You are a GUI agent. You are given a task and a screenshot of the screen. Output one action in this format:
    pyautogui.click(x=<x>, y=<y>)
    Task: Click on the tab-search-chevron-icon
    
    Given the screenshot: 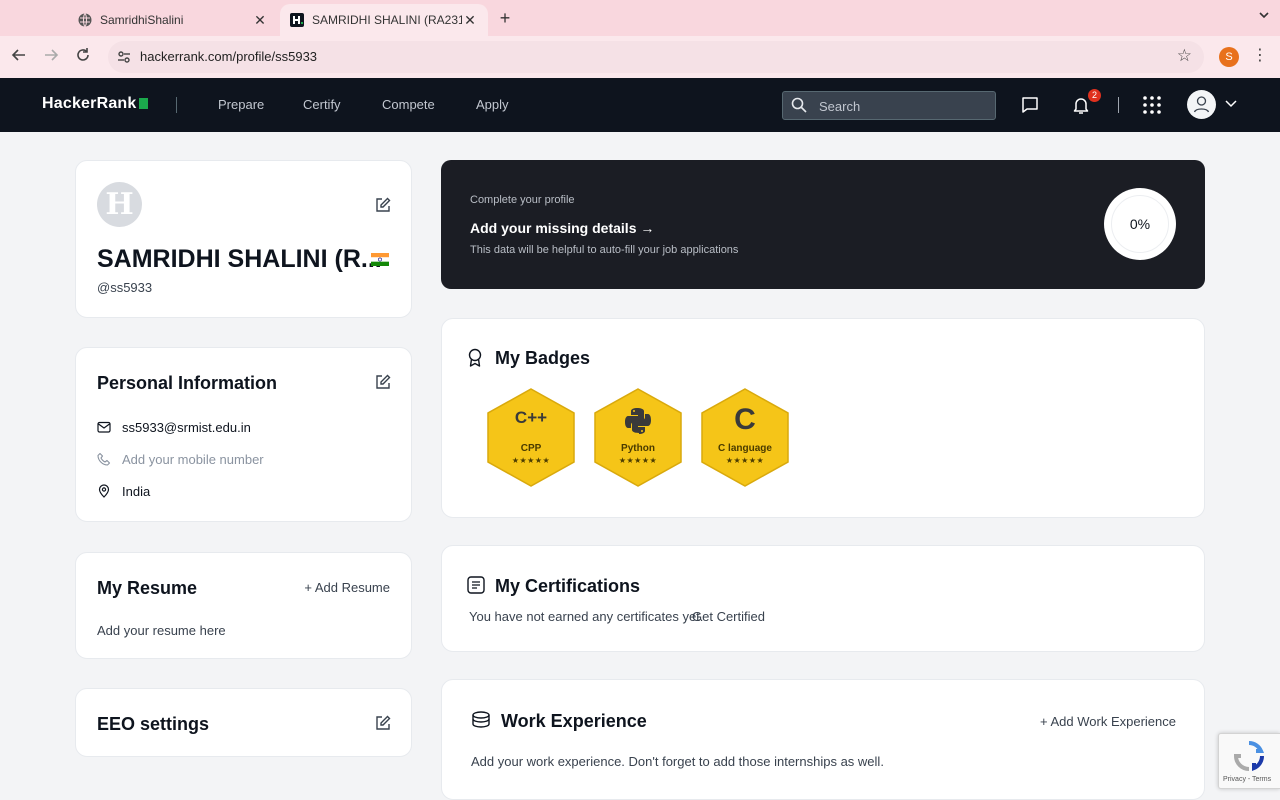 What is the action you would take?
    pyautogui.click(x=1264, y=16)
    